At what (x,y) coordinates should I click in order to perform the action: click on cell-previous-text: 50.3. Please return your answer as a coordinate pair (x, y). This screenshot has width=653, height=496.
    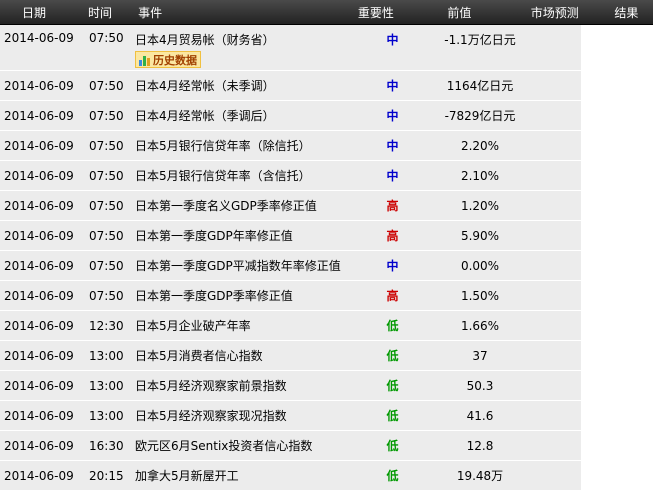
    Looking at the image, I should click on (480, 385).